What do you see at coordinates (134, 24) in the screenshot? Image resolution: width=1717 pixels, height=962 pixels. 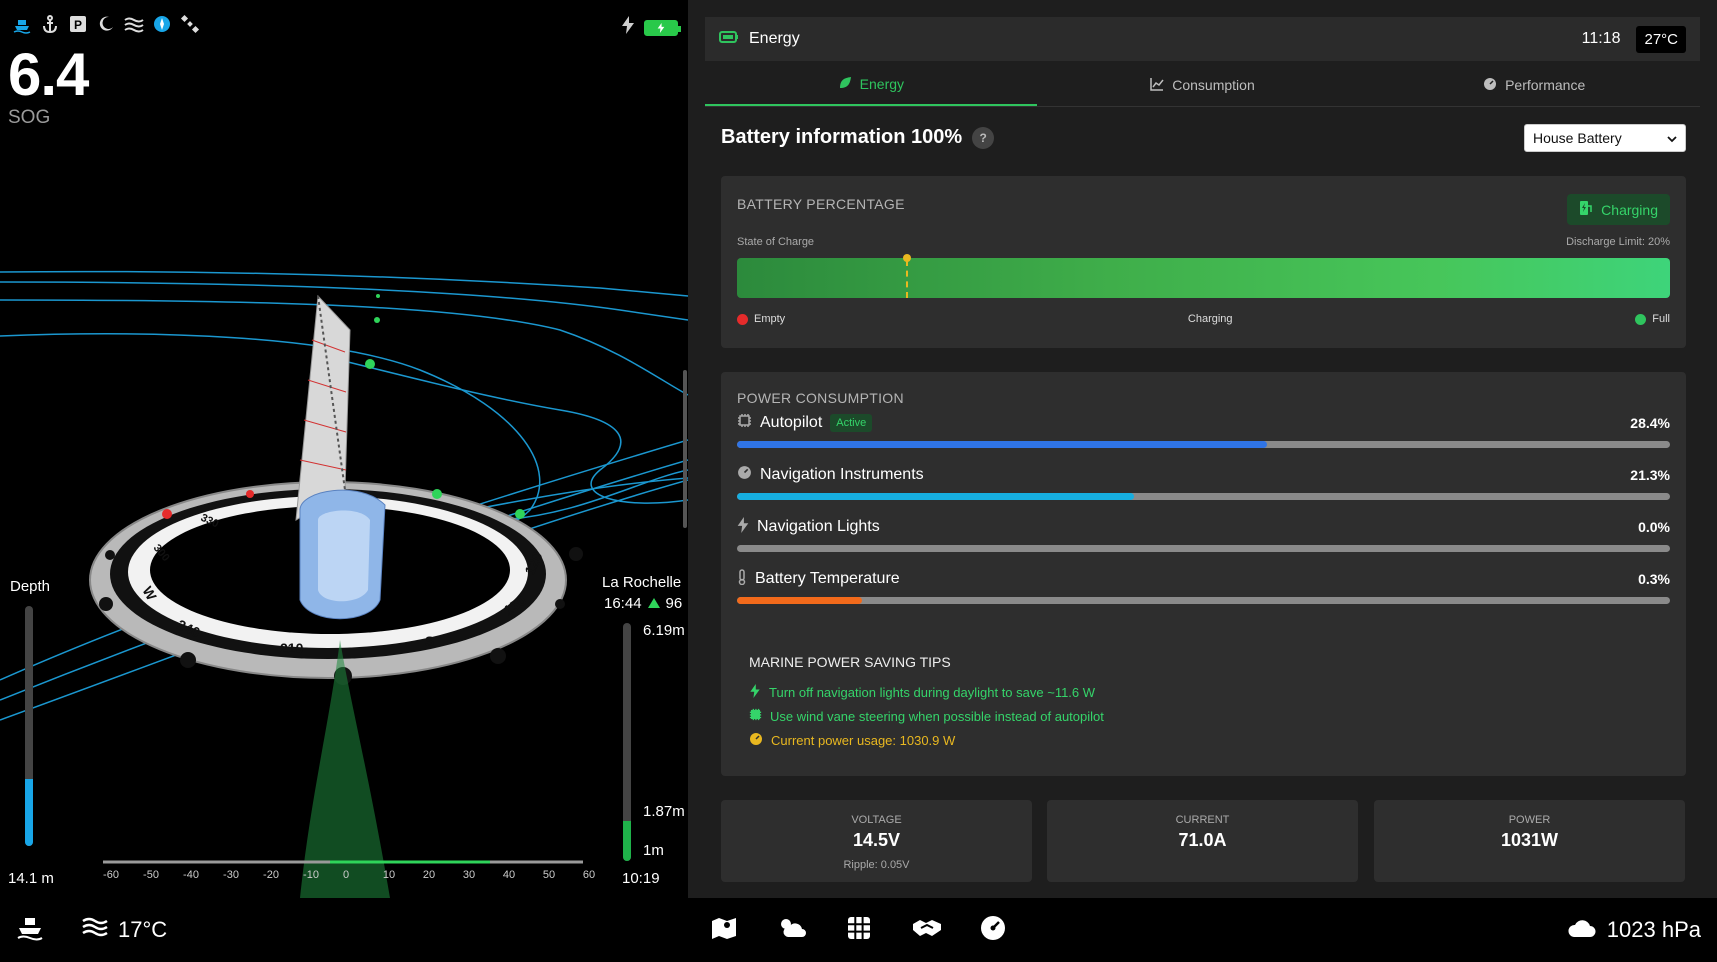 I see `waves-icon` at bounding box center [134, 24].